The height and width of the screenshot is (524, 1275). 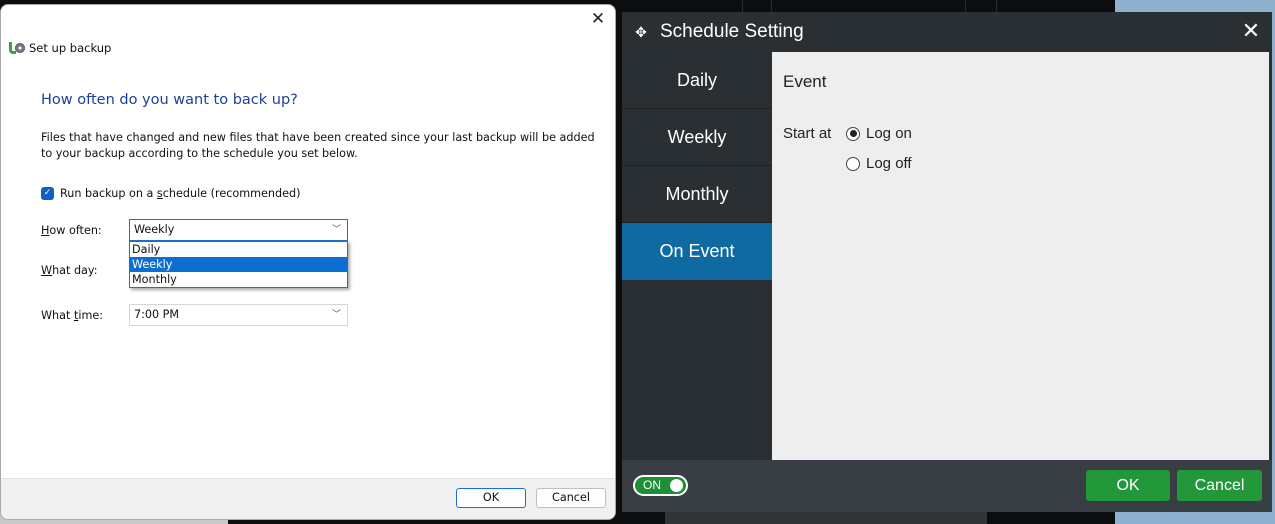 What do you see at coordinates (1128, 485) in the screenshot?
I see `schedule-ok-button: OK` at bounding box center [1128, 485].